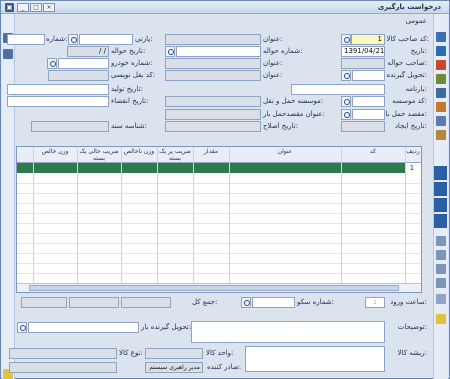  Describe the element at coordinates (73, 39) in the screenshot. I see `parti-lookup-icon` at that location.